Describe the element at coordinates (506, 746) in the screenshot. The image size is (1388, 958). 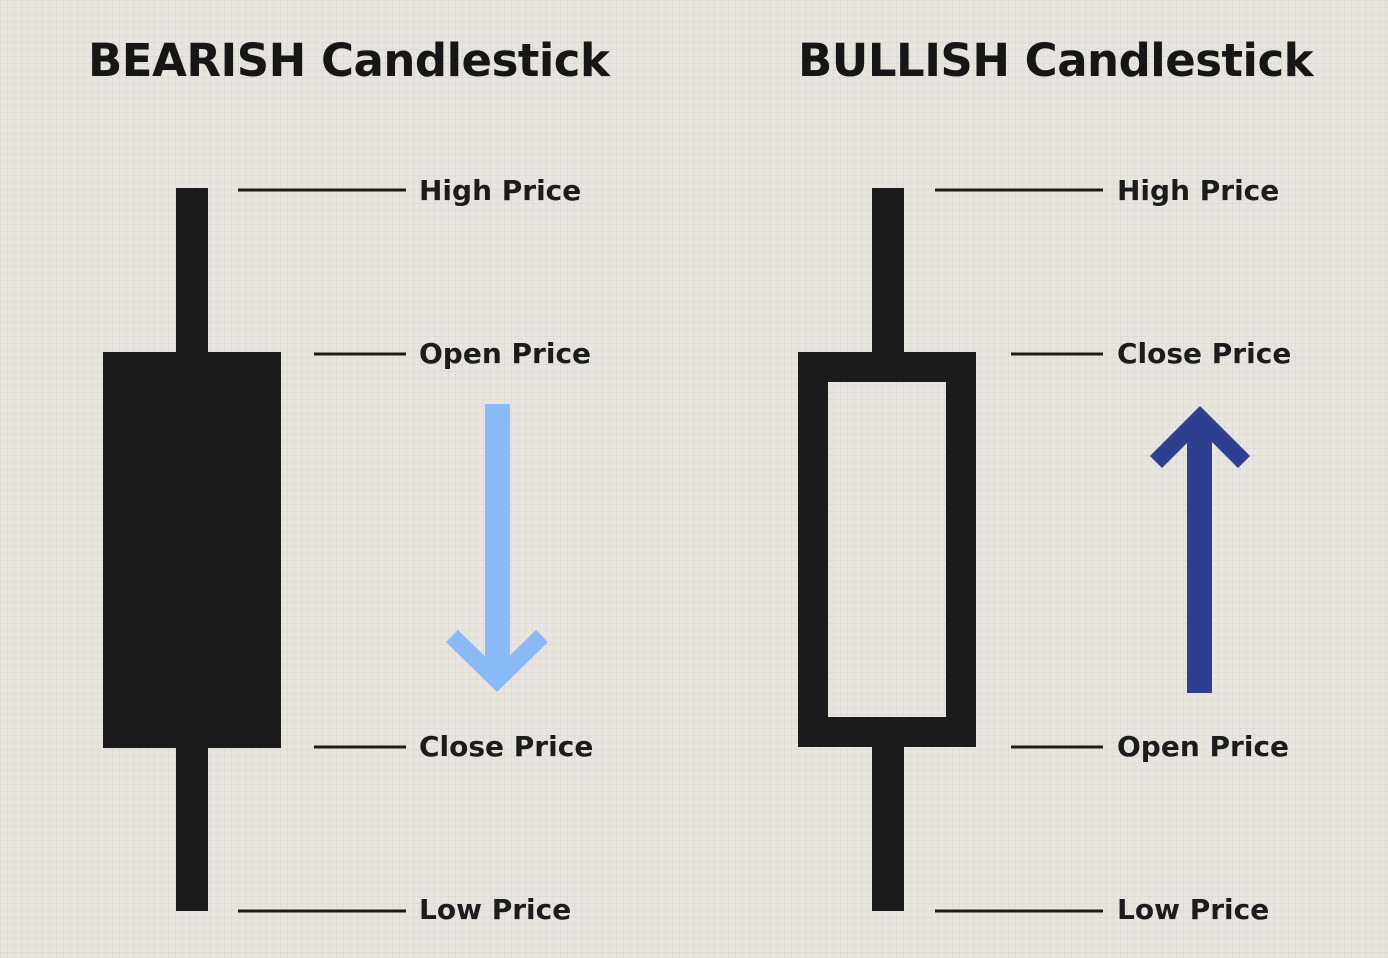
I see `bearish-close-label: Close Price` at that location.